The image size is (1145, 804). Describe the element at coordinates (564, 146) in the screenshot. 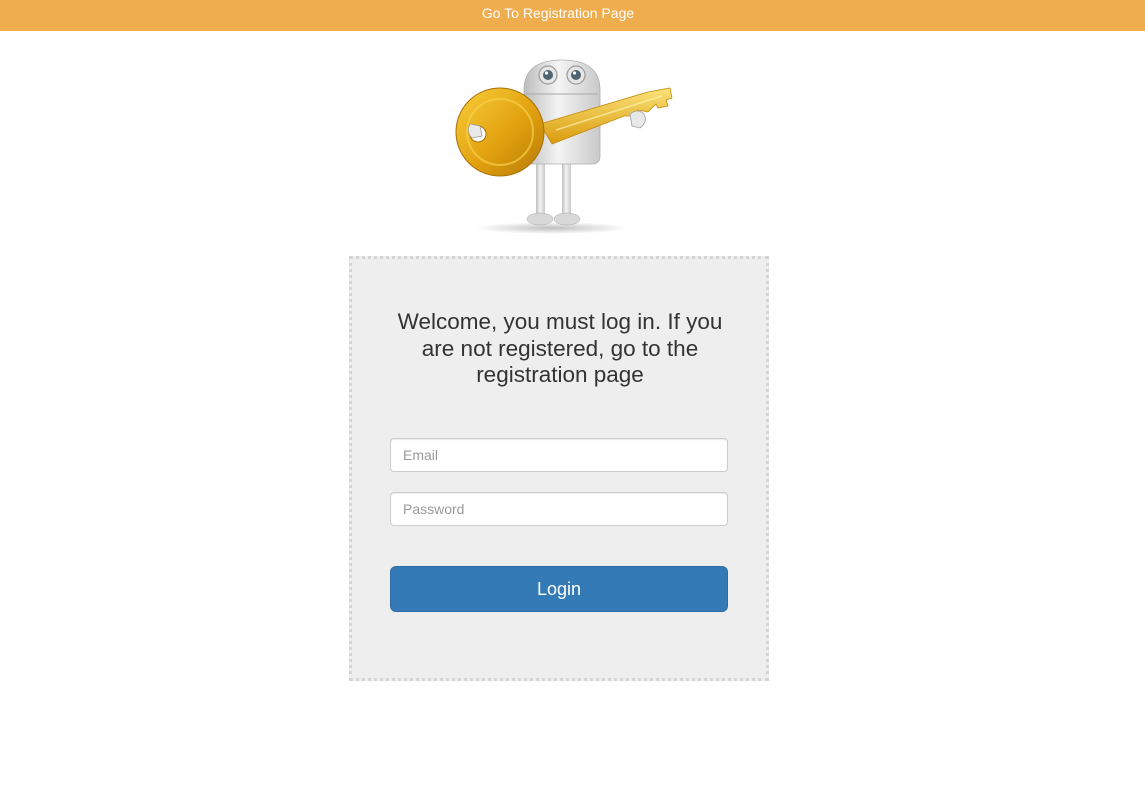

I see `robot-holding-key-icon` at that location.